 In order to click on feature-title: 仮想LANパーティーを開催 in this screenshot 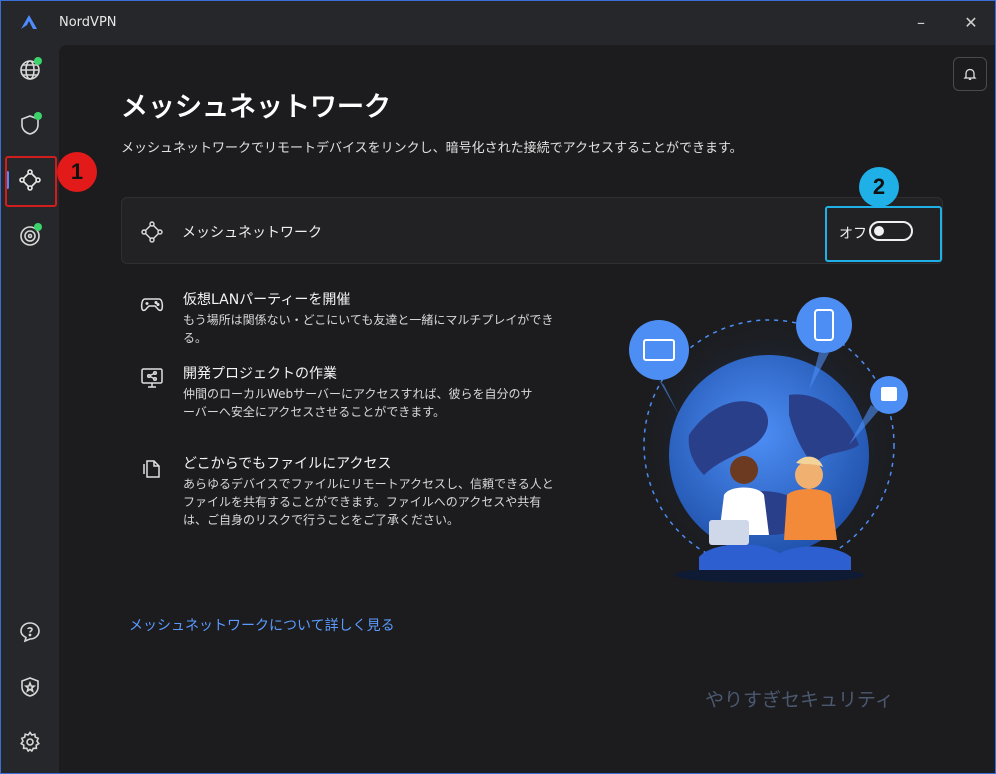, I will do `click(267, 300)`.